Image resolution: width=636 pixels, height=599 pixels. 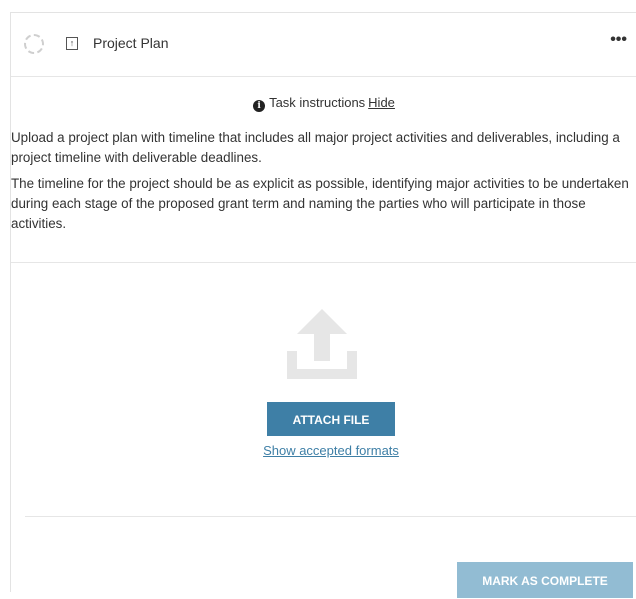 What do you see at coordinates (322, 344) in the screenshot?
I see `upload-icon` at bounding box center [322, 344].